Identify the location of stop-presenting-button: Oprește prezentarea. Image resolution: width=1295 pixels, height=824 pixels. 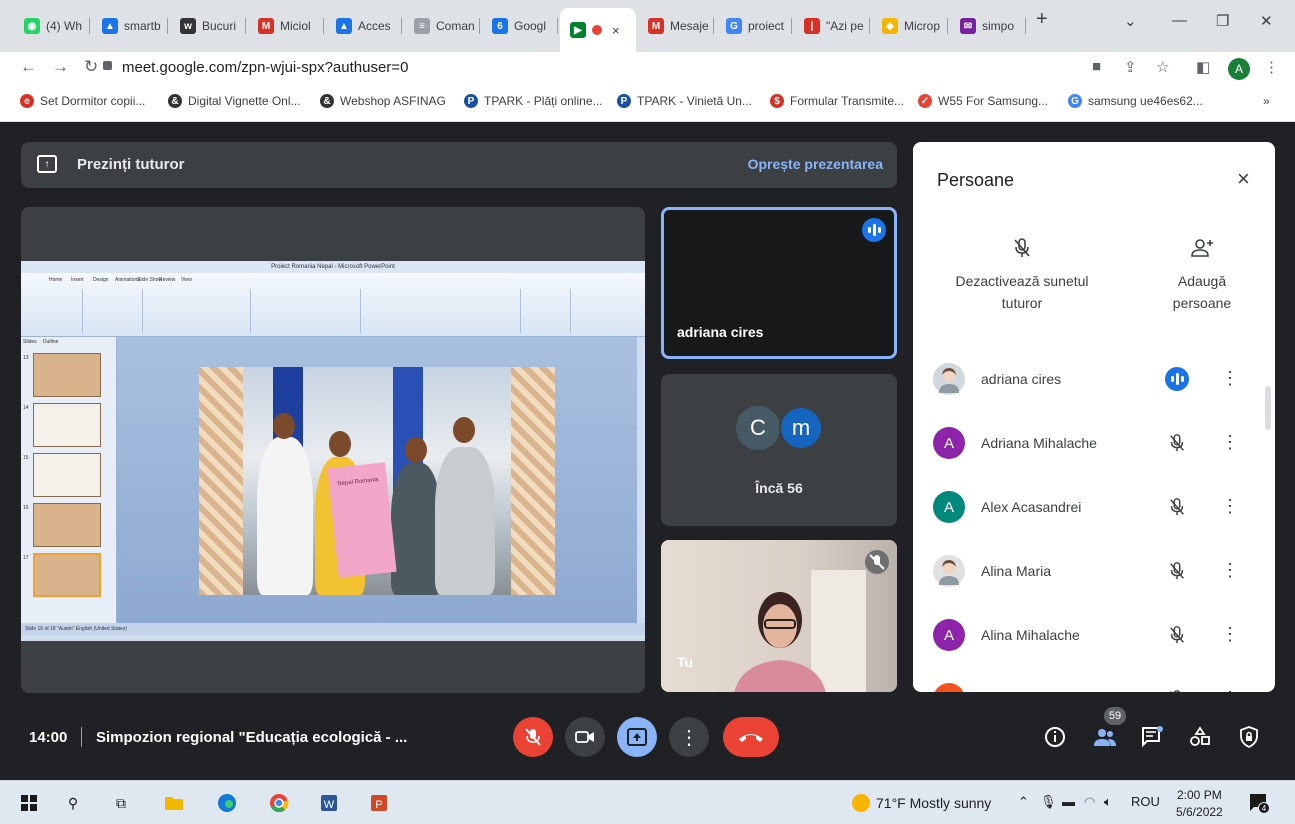
(815, 164).